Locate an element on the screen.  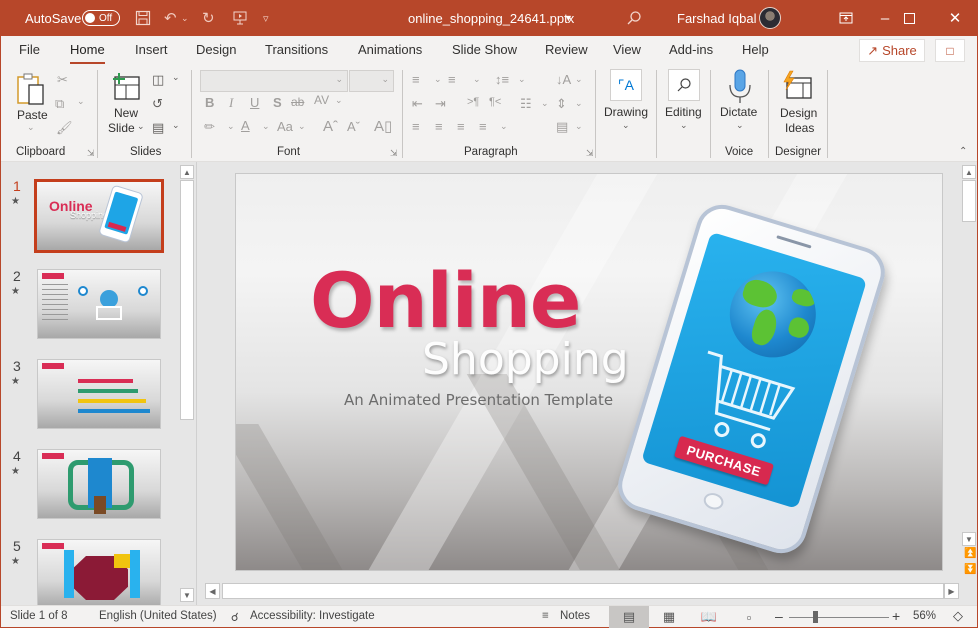
comments-button: □ is located at coordinates (950, 50).